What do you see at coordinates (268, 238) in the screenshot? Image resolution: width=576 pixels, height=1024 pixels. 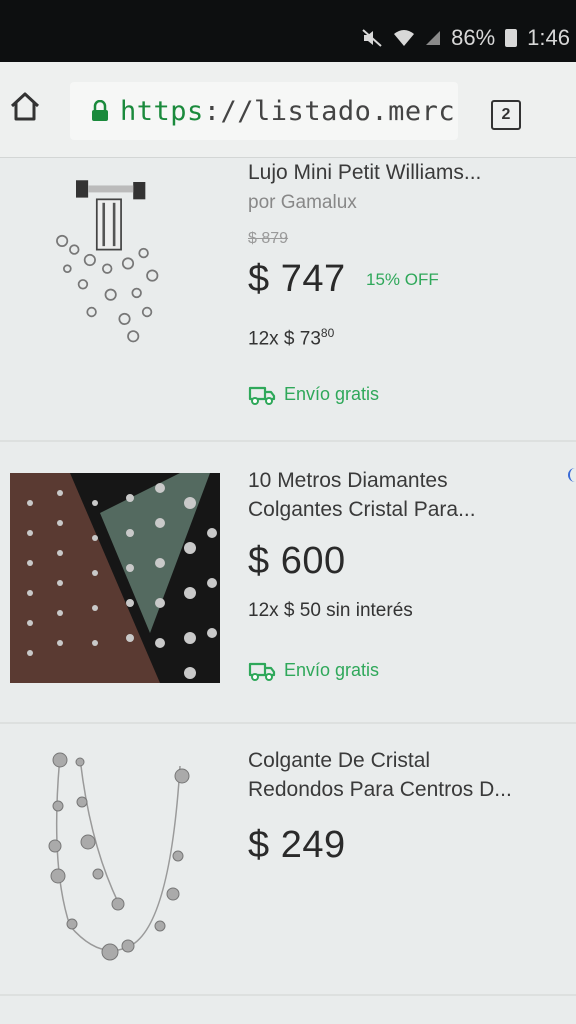 I see `original-price: $ 879` at bounding box center [268, 238].